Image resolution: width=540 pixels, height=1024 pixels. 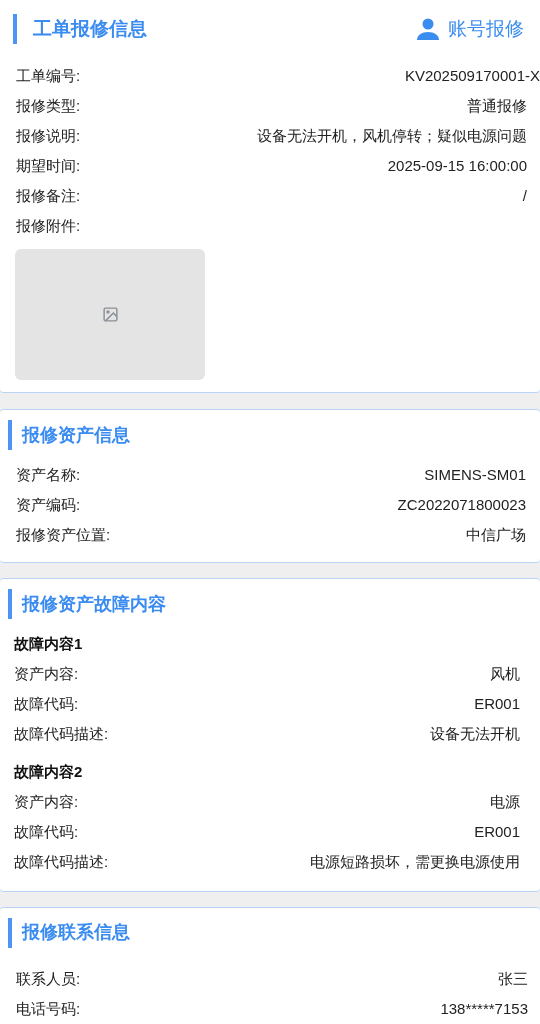 What do you see at coordinates (505, 673) in the screenshot?
I see `field-value: 风机` at bounding box center [505, 673].